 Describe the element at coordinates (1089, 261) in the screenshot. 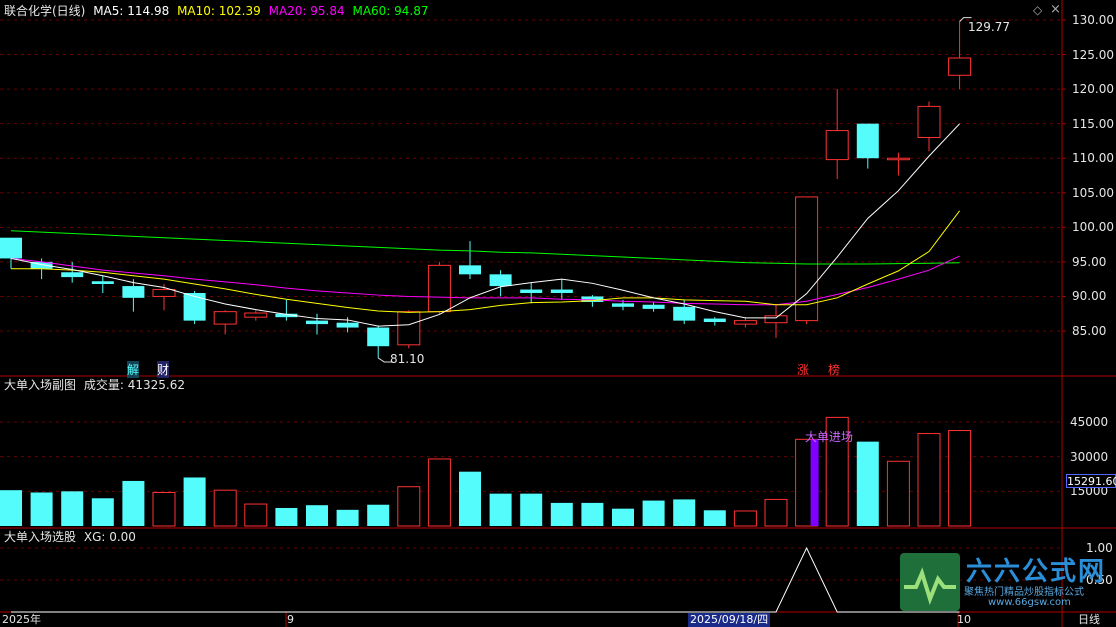

I see `price-tick-label: 95.00` at that location.